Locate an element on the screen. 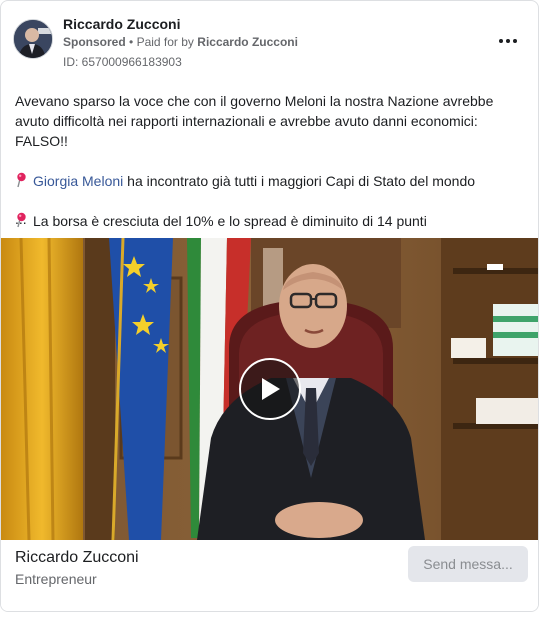  sponsored-line: Sponsored • Paid for by Riccardo Zucconi is located at coordinates (180, 42).